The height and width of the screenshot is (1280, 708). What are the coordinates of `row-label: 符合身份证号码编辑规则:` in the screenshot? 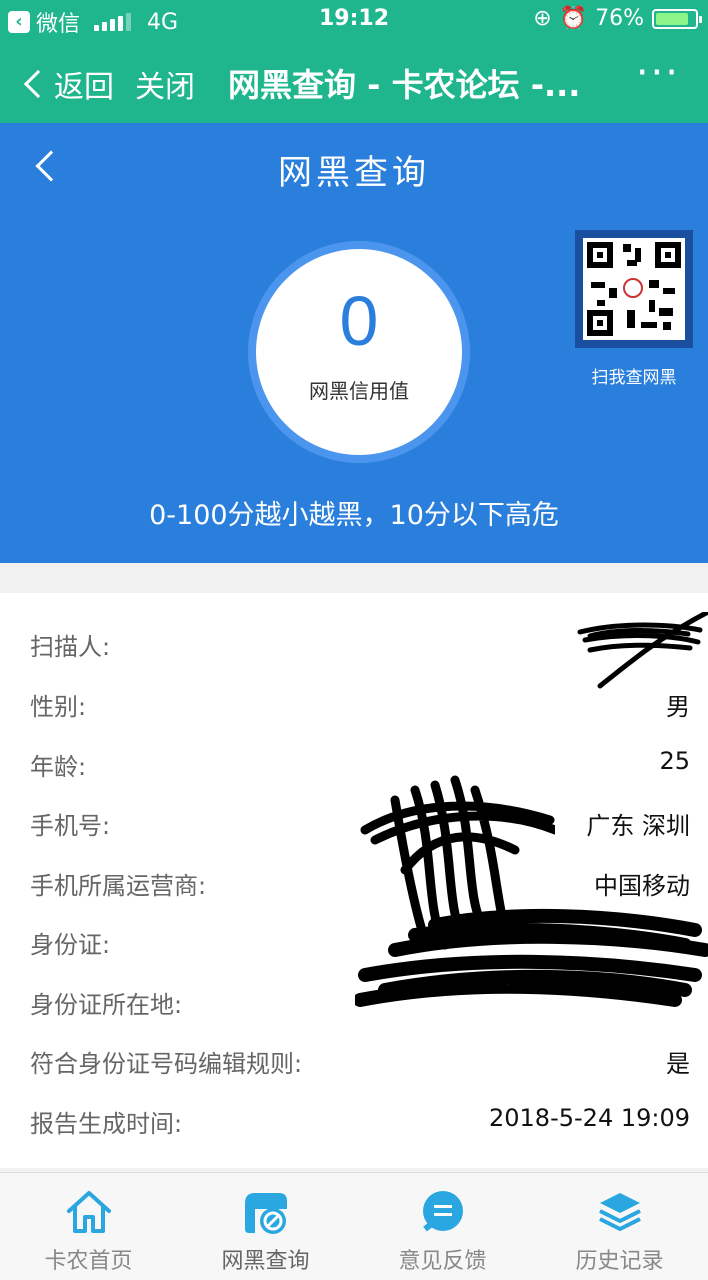 It's located at (166, 1064).